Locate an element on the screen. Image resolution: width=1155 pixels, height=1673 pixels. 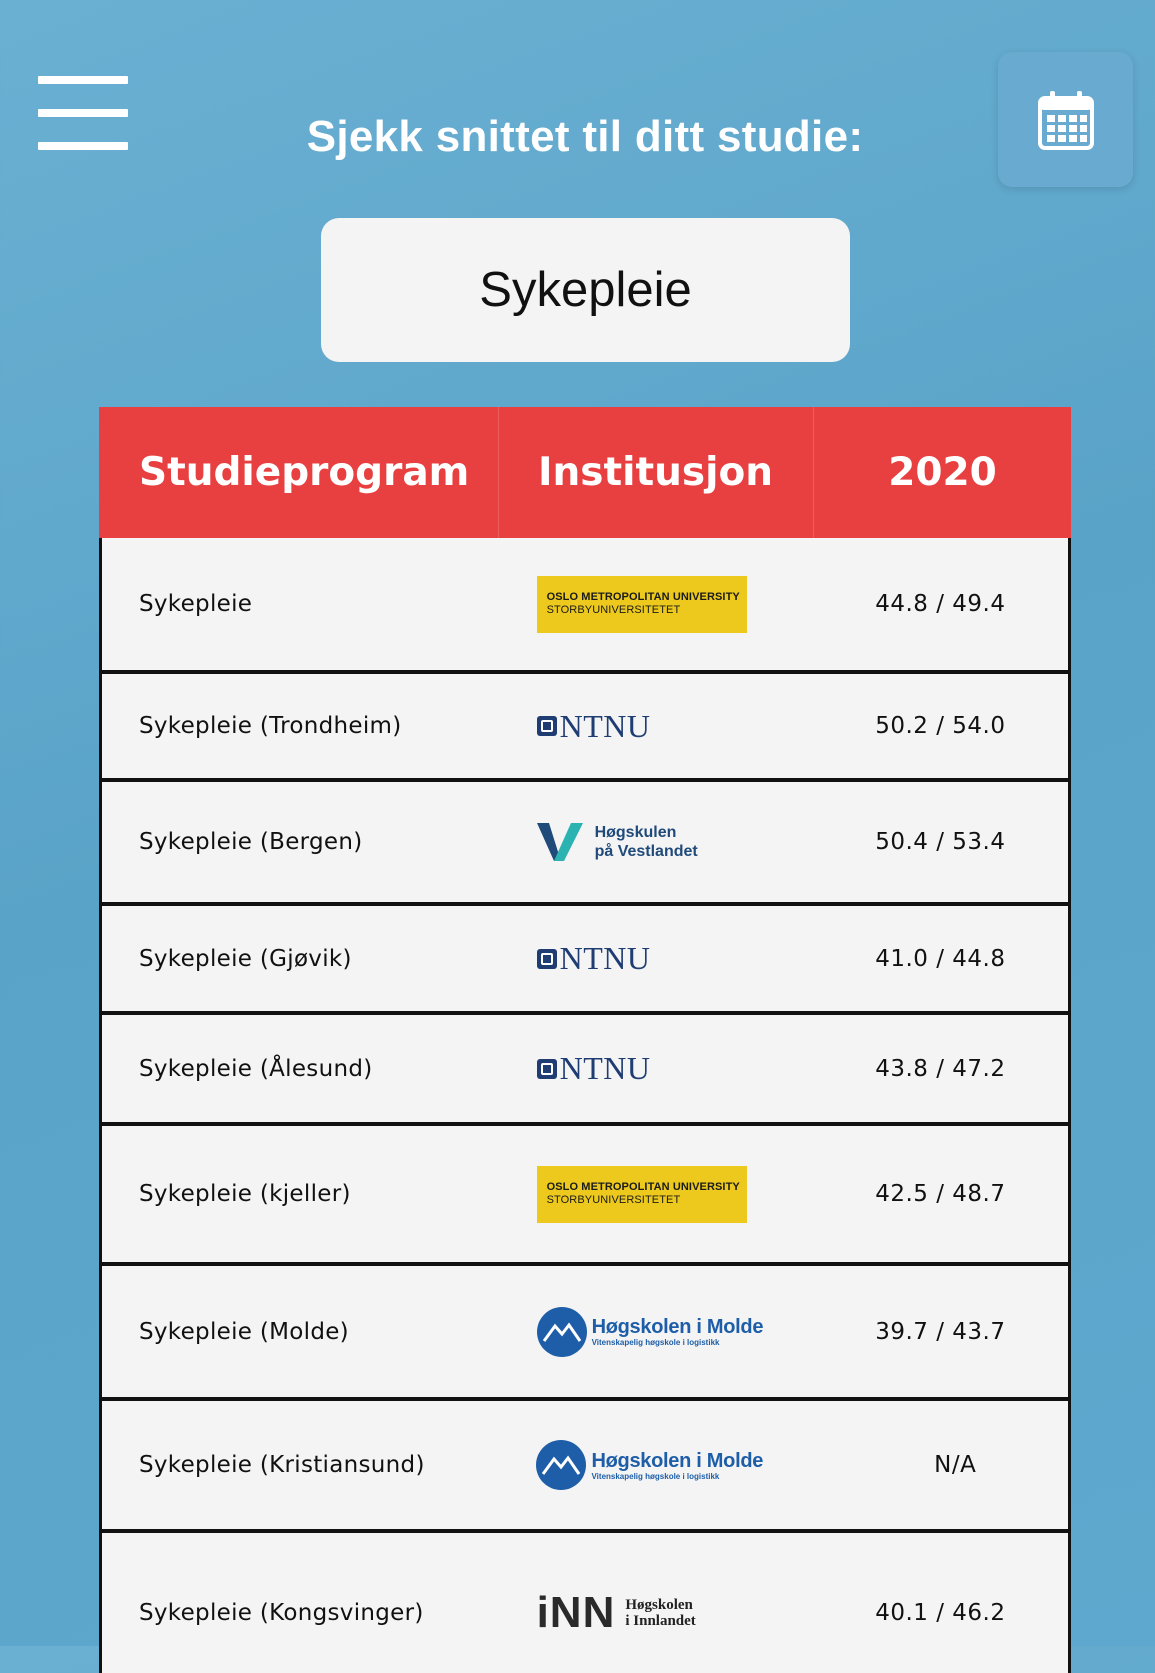
institution-cell: iNN Høgskolen i Innlandet is located at coordinates (656, 1603).